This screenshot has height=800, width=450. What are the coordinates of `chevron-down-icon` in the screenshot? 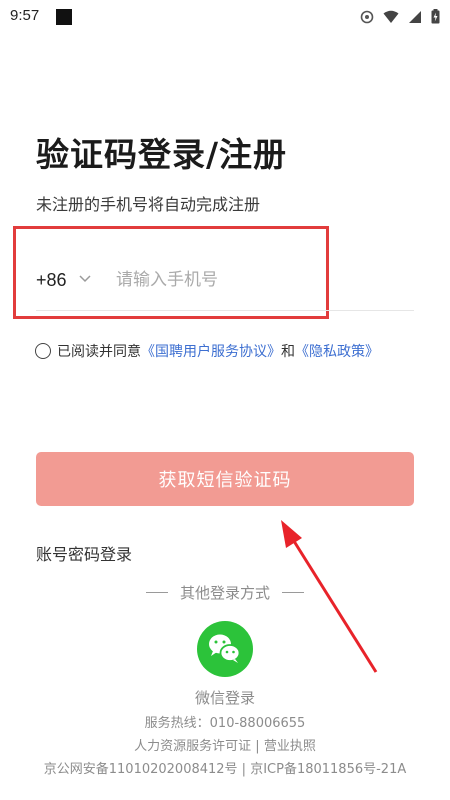 It's located at (85, 279).